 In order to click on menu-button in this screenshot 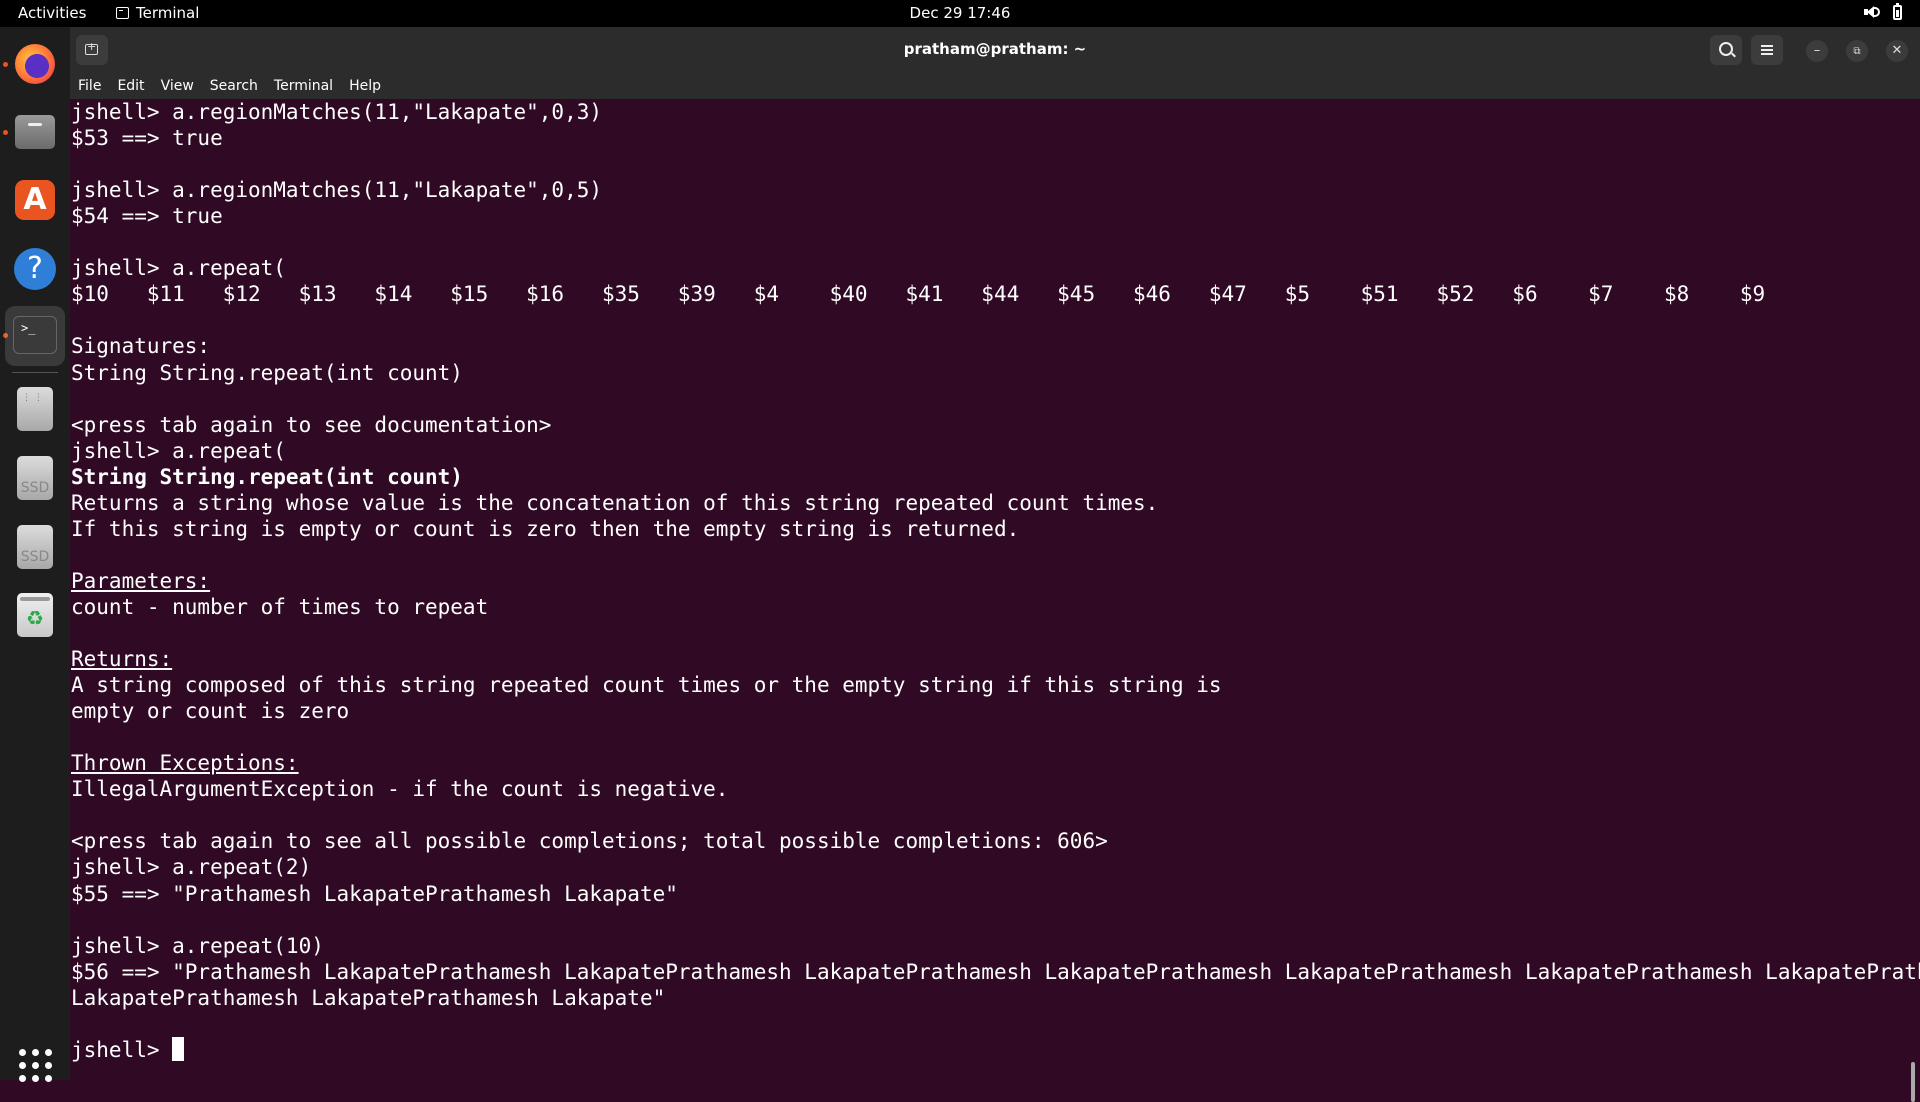, I will do `click(1767, 50)`.